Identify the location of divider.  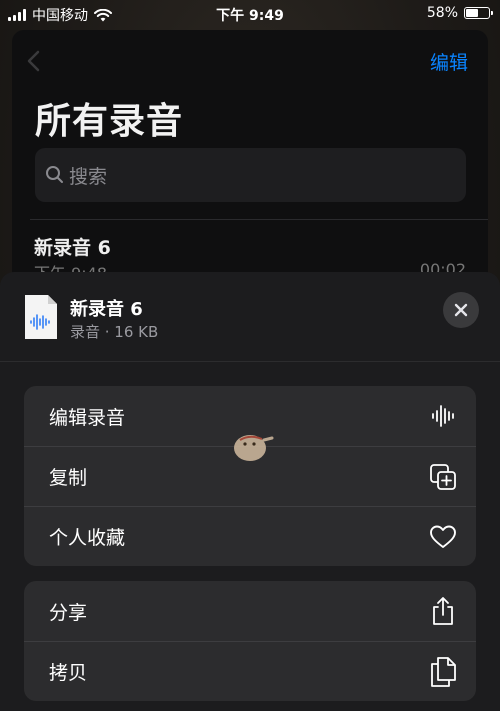
(259, 219).